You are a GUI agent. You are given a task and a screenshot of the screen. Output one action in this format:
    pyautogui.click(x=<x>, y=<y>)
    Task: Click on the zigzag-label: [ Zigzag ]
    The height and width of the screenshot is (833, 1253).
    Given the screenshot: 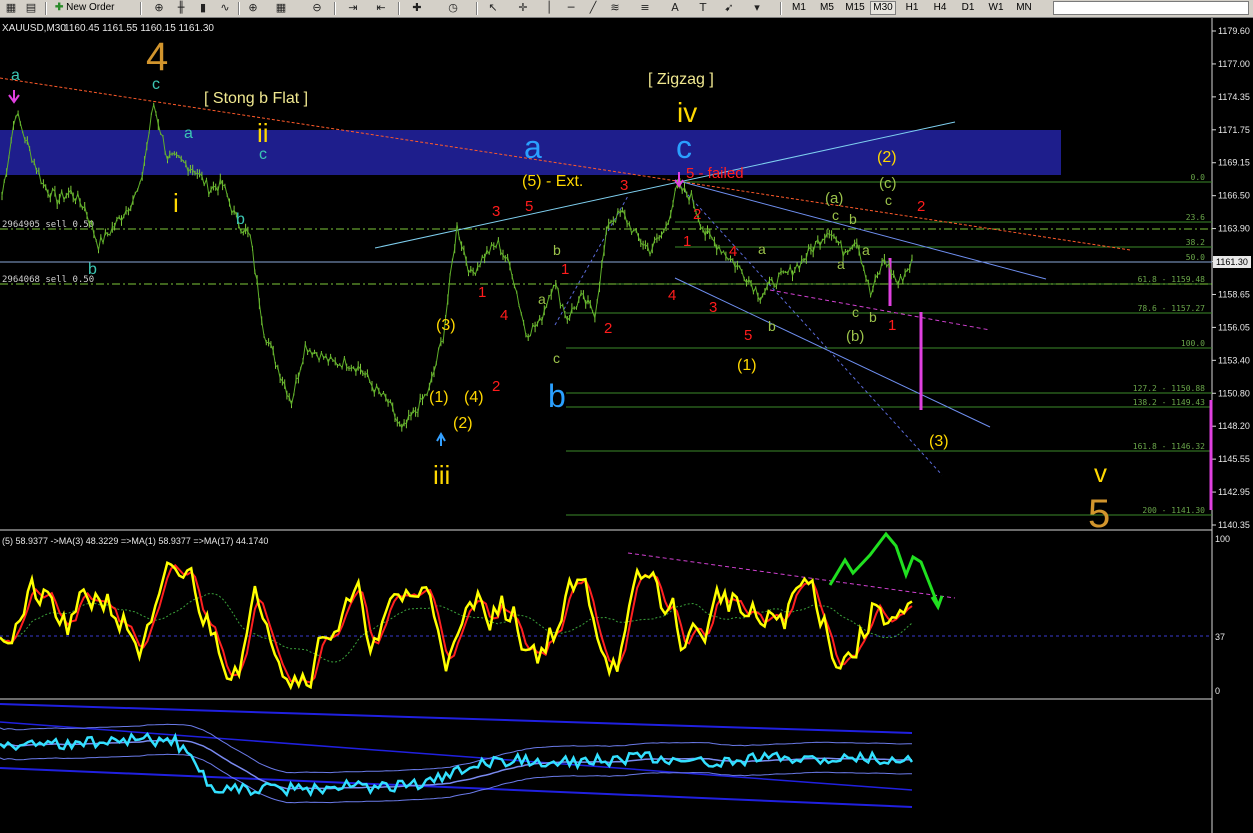 What is the action you would take?
    pyautogui.click(x=681, y=79)
    